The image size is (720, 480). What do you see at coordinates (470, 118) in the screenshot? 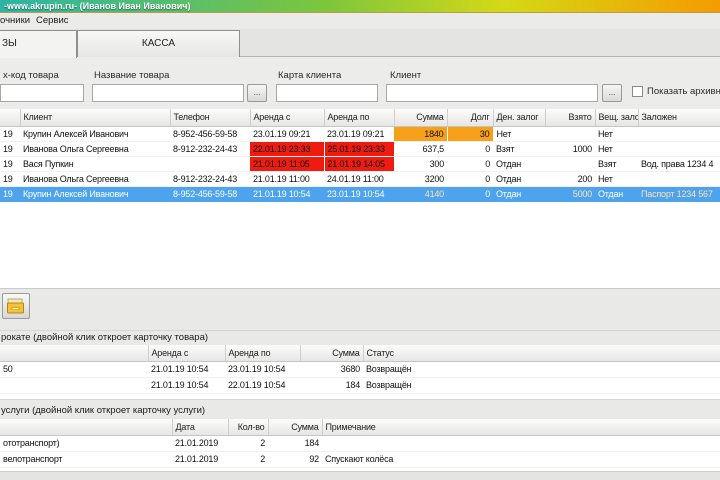
I see `column-header: Долг` at bounding box center [470, 118].